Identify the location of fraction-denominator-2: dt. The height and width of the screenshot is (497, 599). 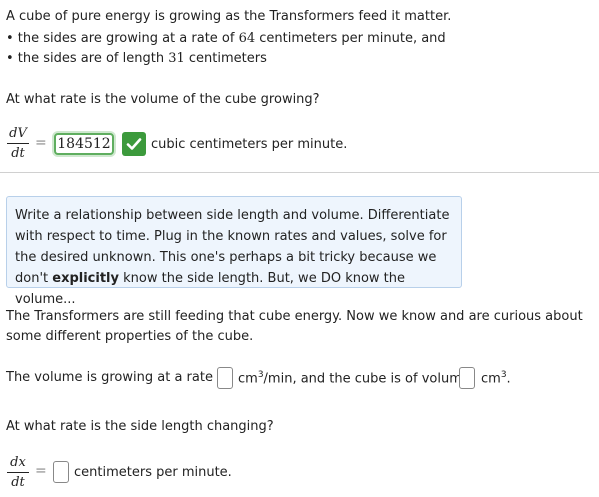
(18, 482).